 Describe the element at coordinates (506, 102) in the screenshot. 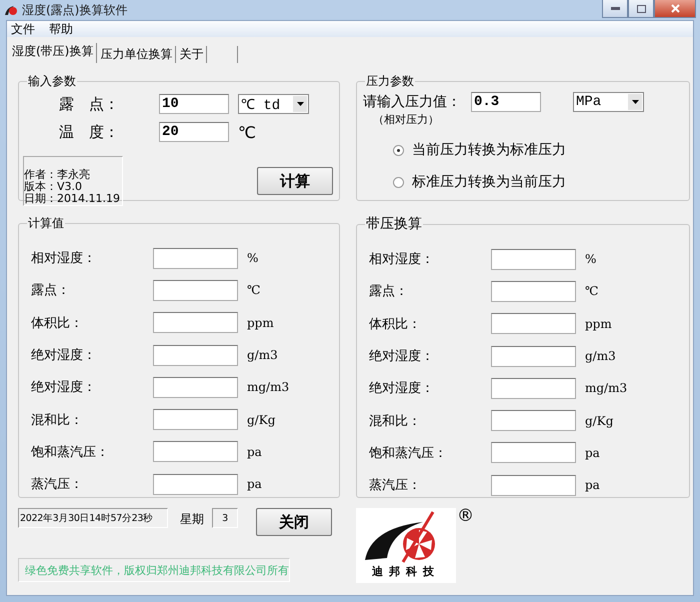

I see `pressure-input: 0.3` at that location.